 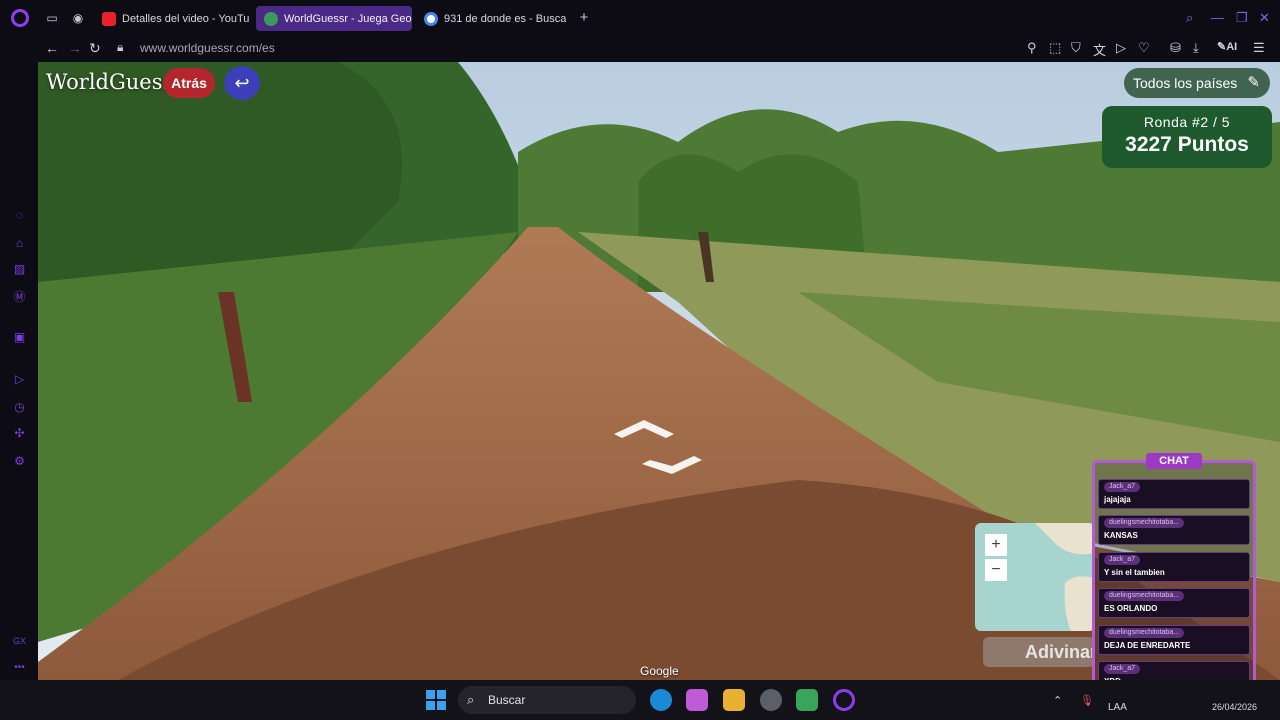 I want to click on heart-icon: ♡, so click(x=1144, y=48).